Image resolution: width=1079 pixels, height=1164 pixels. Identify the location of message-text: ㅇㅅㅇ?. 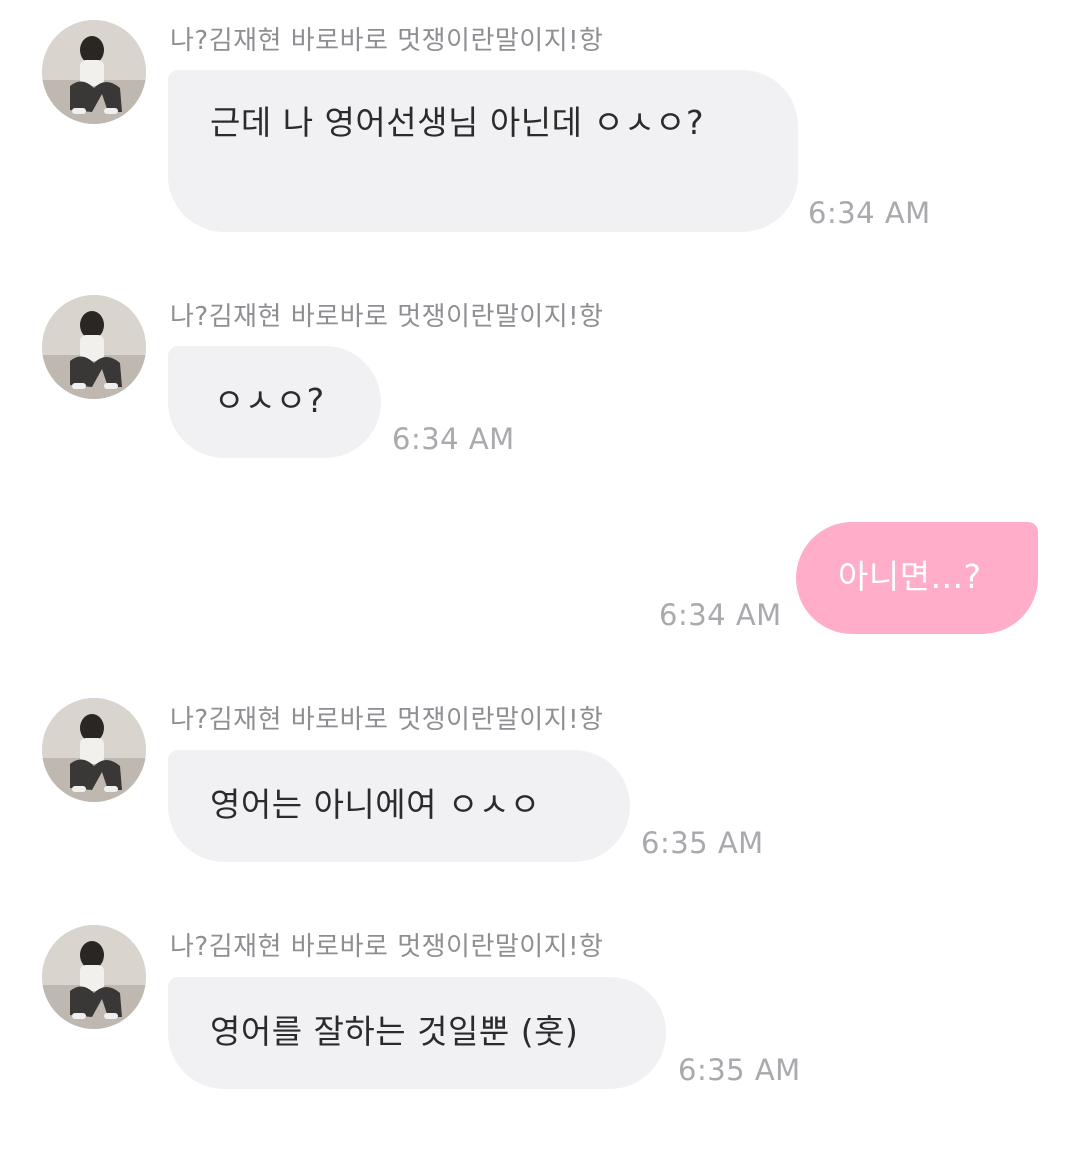
(269, 400).